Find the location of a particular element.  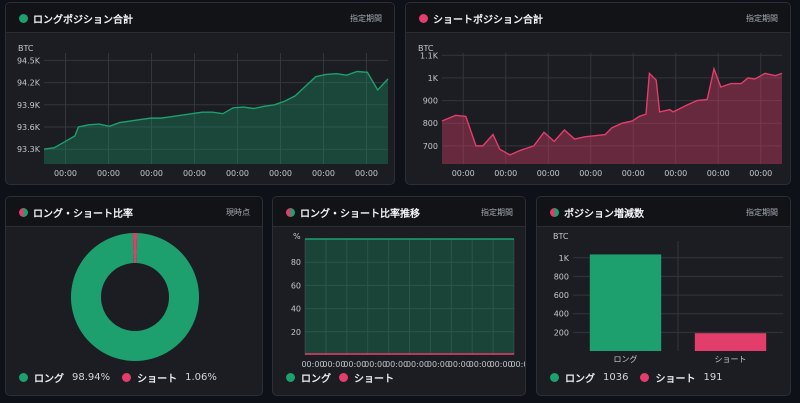

y-tick-label: 40 is located at coordinates (296, 309).